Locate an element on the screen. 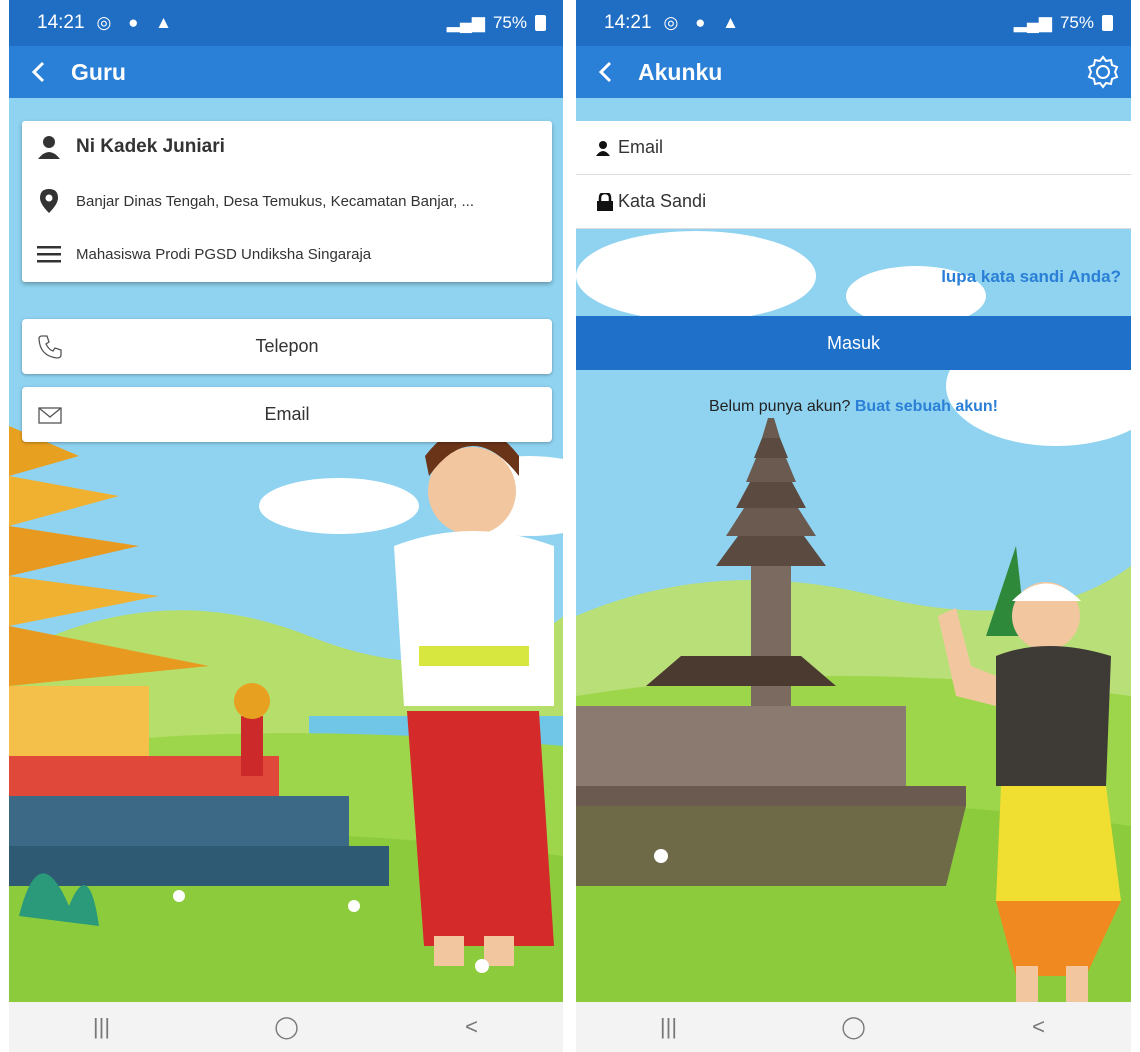 The width and height of the screenshot is (1140, 1052). menu-lines-icon is located at coordinates (49, 254).